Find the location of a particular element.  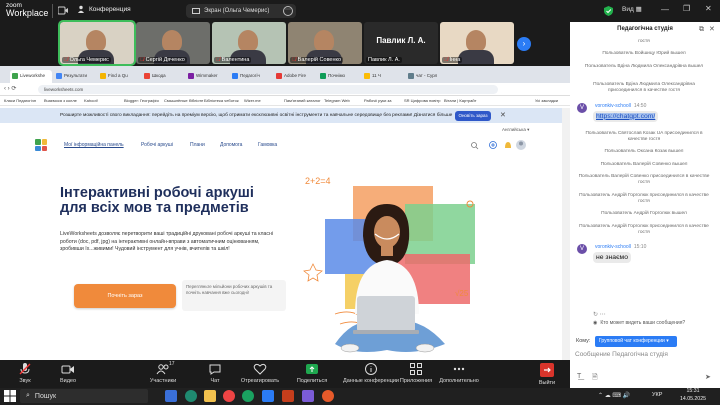

toolbar-label: Участники is located at coordinates (163, 381).